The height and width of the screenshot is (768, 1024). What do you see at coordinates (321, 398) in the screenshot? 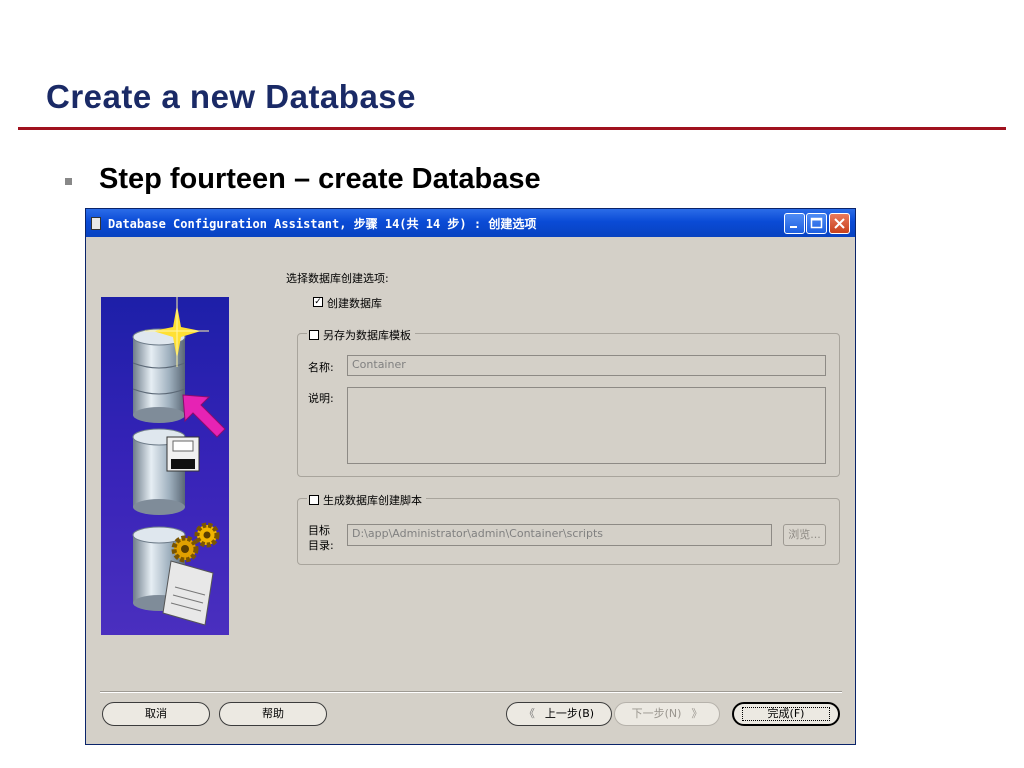
I see `template-desc-label: 说明:` at bounding box center [321, 398].